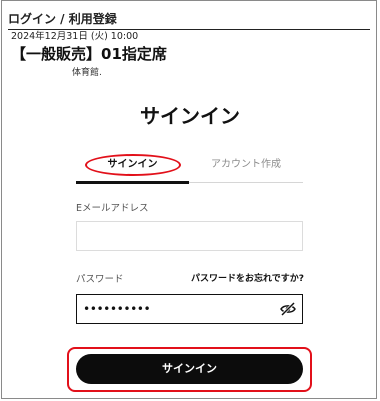 This screenshot has height=401, width=380. Describe the element at coordinates (100, 279) in the screenshot. I see `password-label: パスワード` at that location.